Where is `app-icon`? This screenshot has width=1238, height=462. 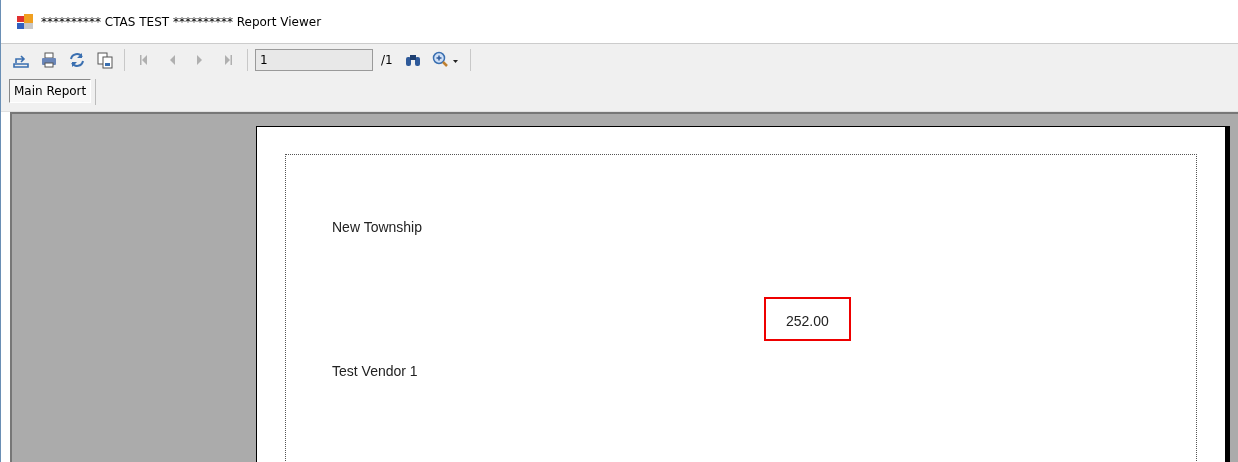
app-icon is located at coordinates (25, 21).